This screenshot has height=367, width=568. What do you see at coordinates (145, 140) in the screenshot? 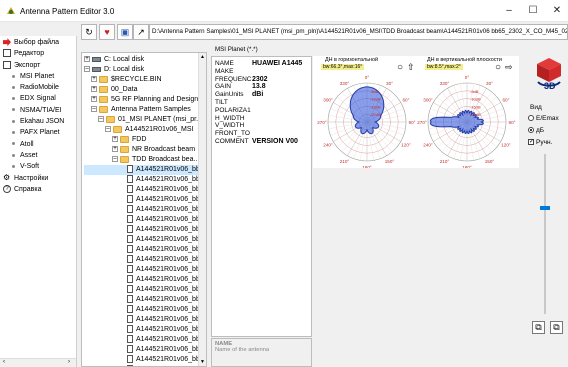
I see `tree-item: + FDD` at bounding box center [145, 140].